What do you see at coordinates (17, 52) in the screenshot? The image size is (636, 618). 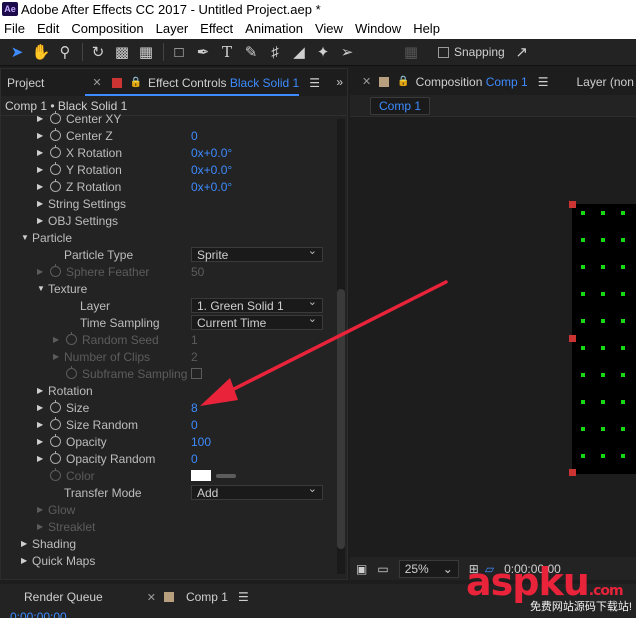 I see `selection-icon: ➤` at bounding box center [17, 52].